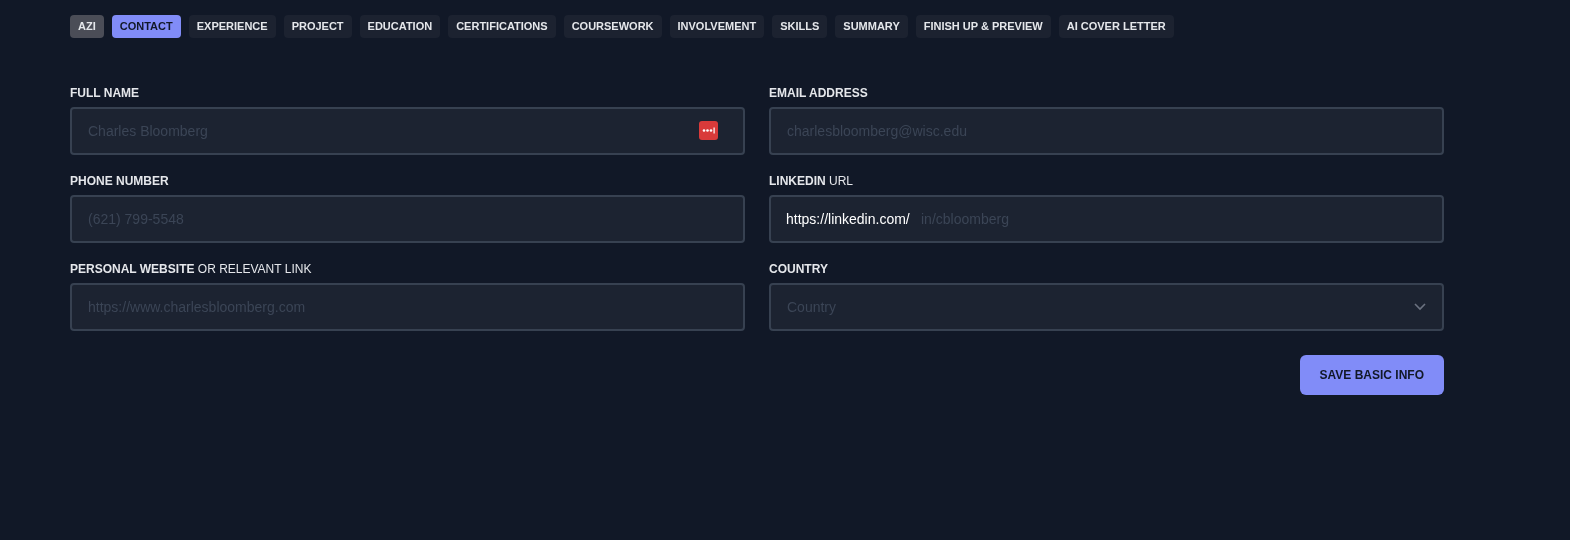 The height and width of the screenshot is (540, 1570). Describe the element at coordinates (819, 93) in the screenshot. I see `field-label: EMAIL ADDRESS` at that location.